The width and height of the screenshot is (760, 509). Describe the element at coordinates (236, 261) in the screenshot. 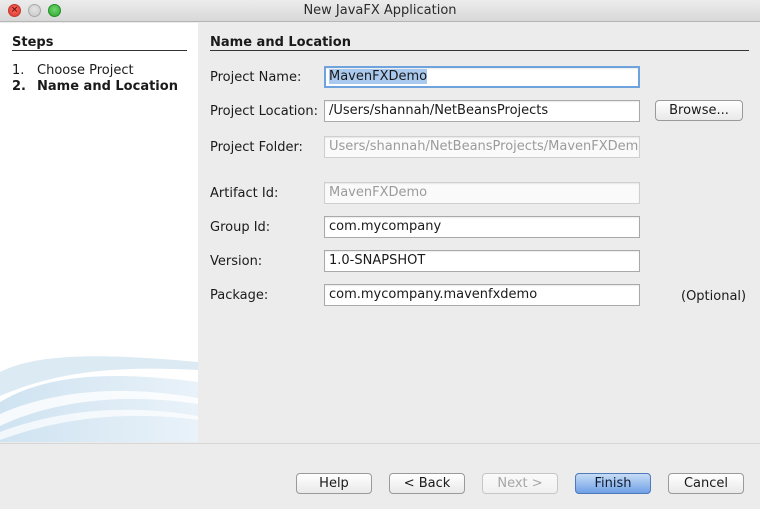

I see `version-label: Version:` at that location.